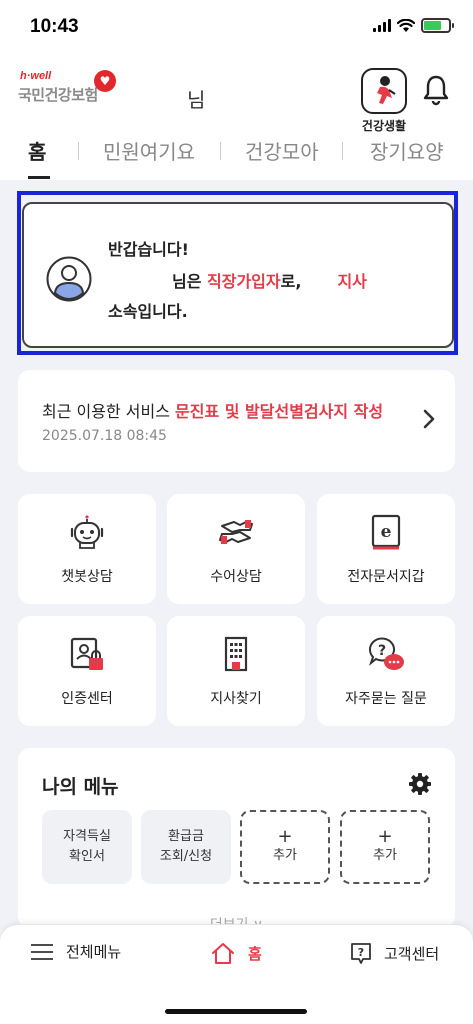 This screenshot has width=473, height=1024. Describe the element at coordinates (87, 577) in the screenshot. I see `service-label: 챗봇상담` at that location.